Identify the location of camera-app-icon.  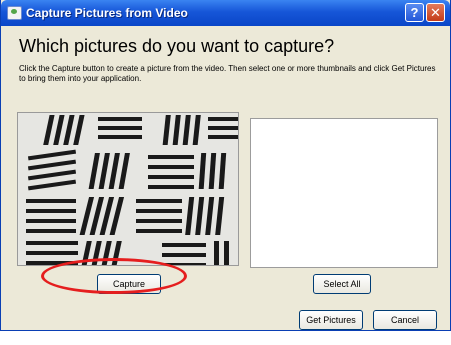
(14, 13).